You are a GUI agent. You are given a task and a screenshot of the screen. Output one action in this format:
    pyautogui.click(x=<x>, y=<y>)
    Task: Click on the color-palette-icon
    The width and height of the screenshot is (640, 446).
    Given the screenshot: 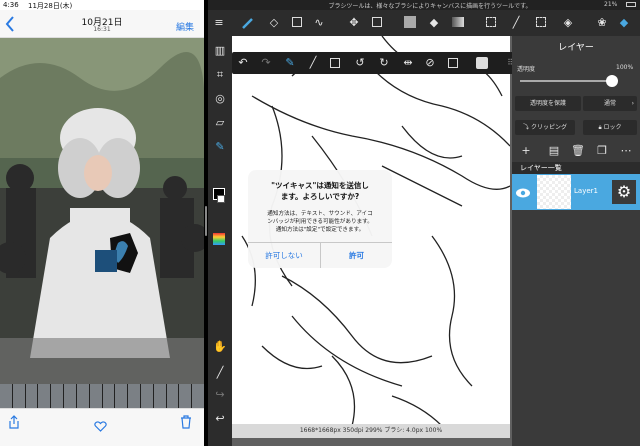 What is the action you would take?
    pyautogui.click(x=219, y=239)
    